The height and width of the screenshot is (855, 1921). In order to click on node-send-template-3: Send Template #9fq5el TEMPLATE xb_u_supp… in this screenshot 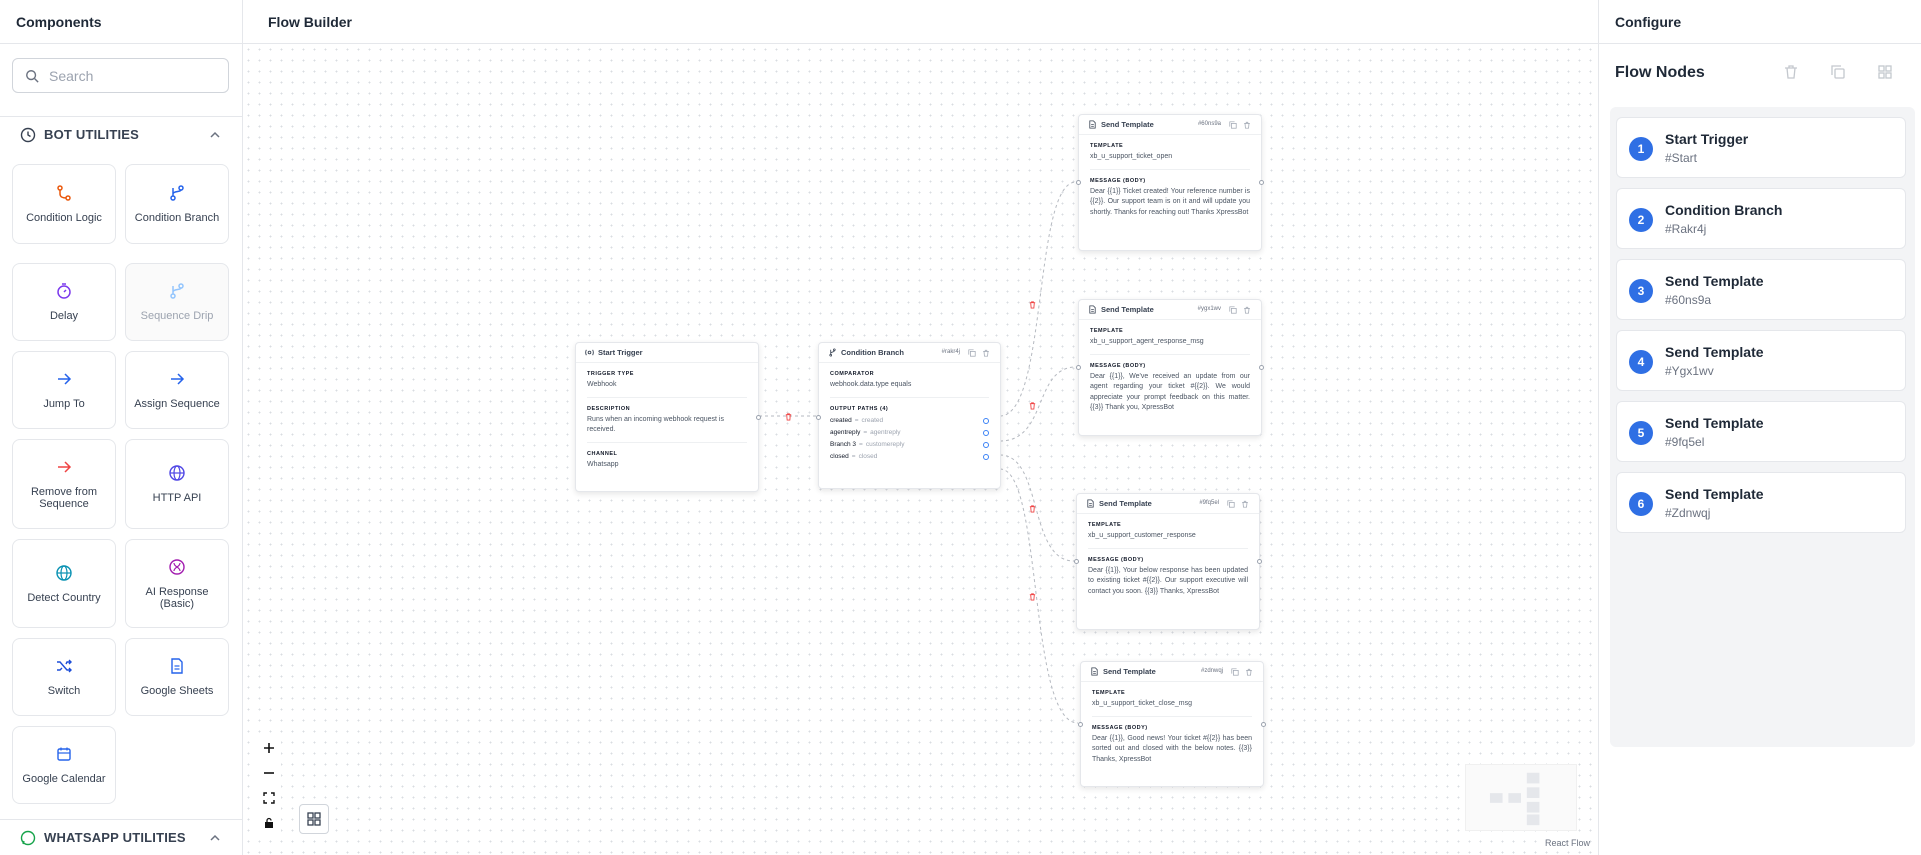, I will do `click(1168, 561)`.